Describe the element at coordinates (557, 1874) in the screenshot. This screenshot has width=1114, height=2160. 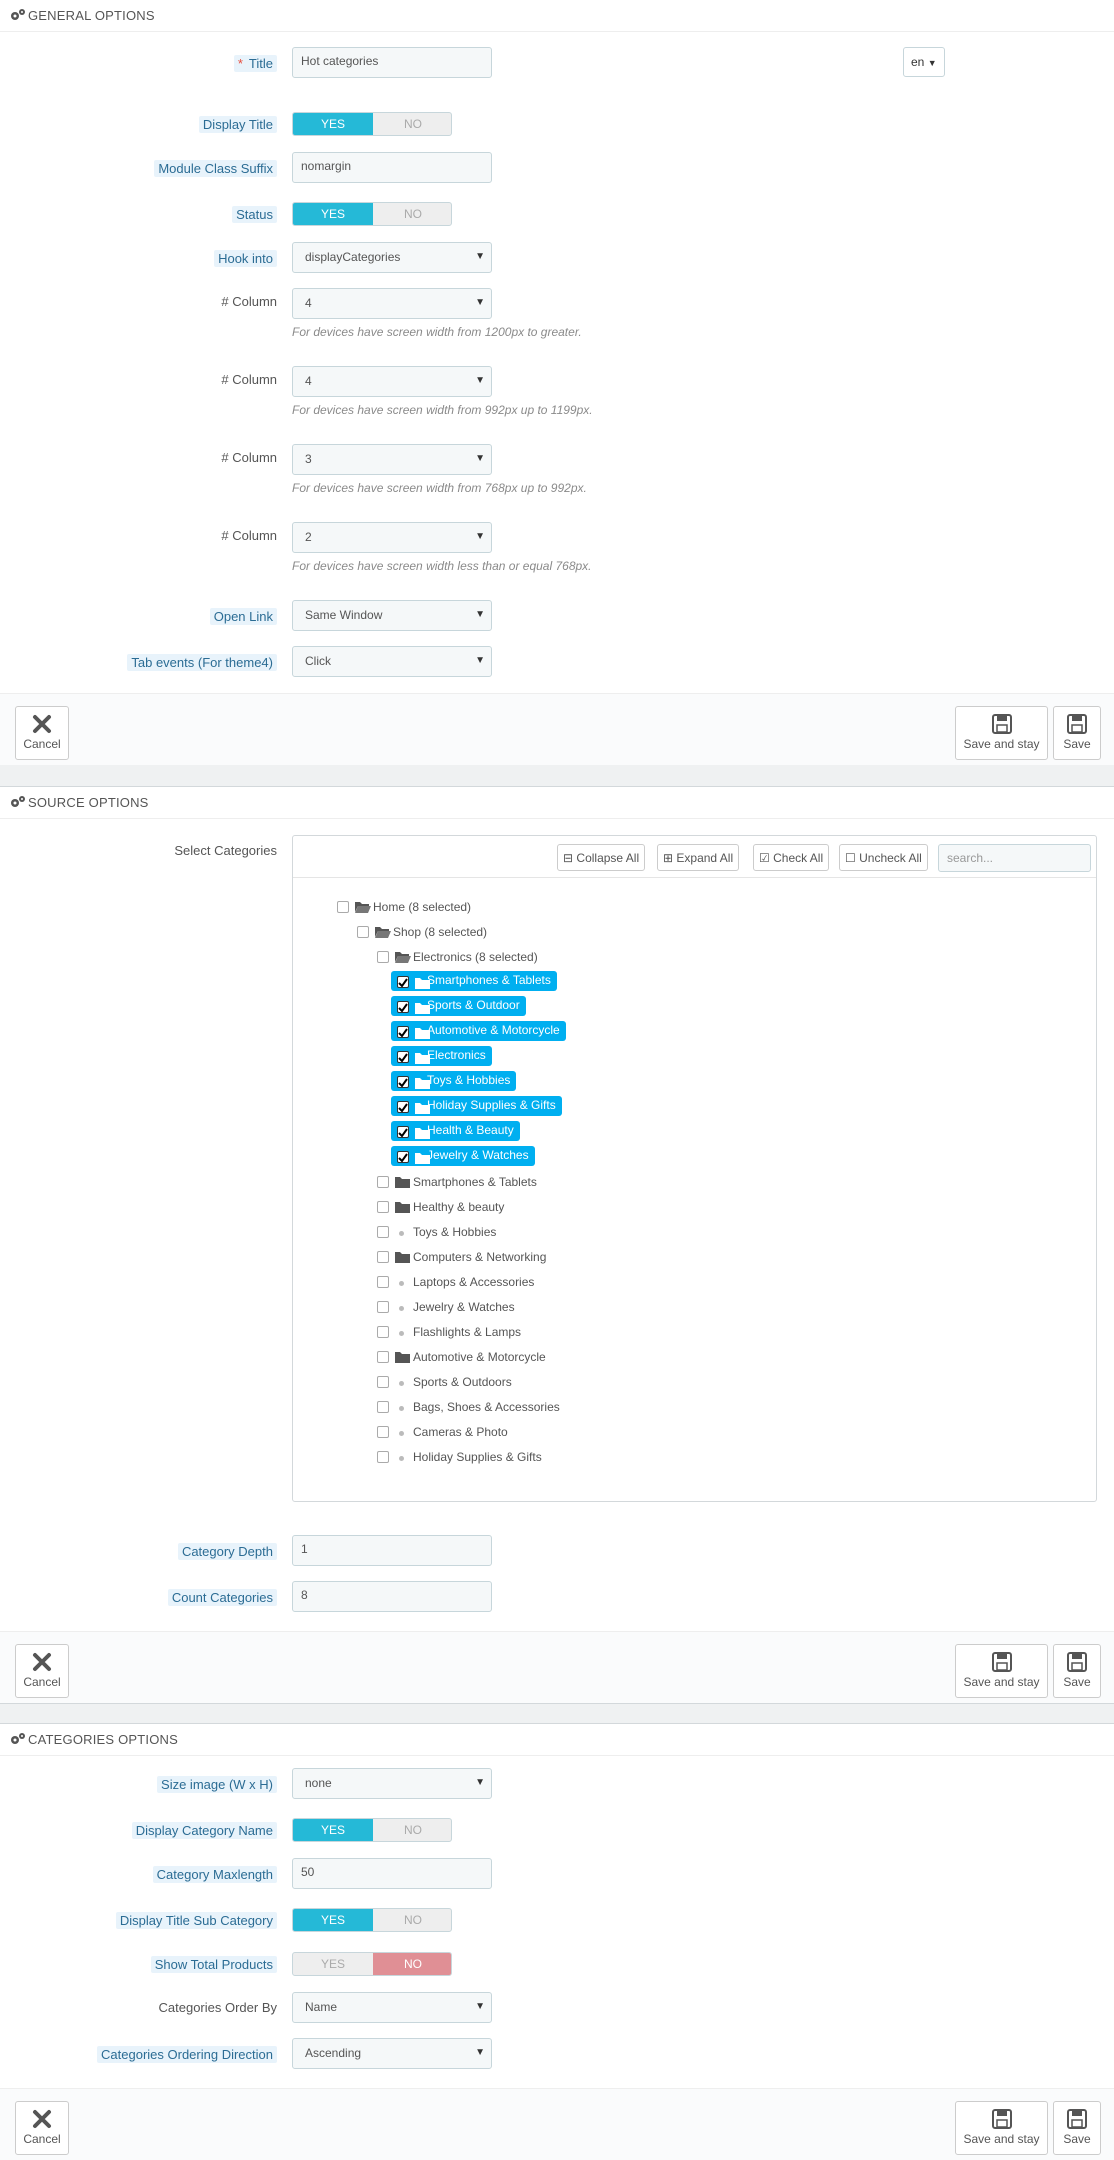
I see `maxlength-row: Category Maxlength 50` at that location.